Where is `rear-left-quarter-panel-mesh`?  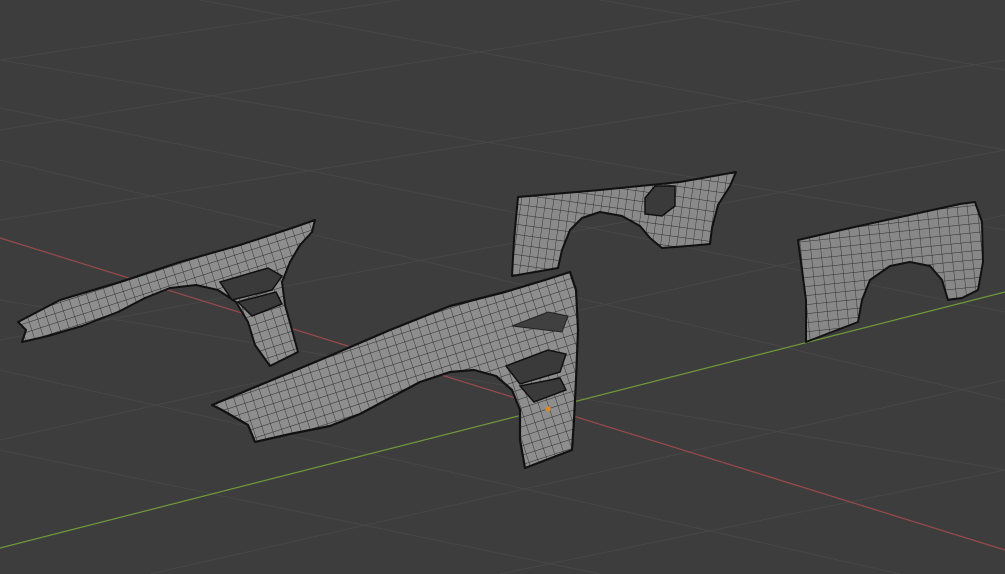 rear-left-quarter-panel-mesh is located at coordinates (624, 224).